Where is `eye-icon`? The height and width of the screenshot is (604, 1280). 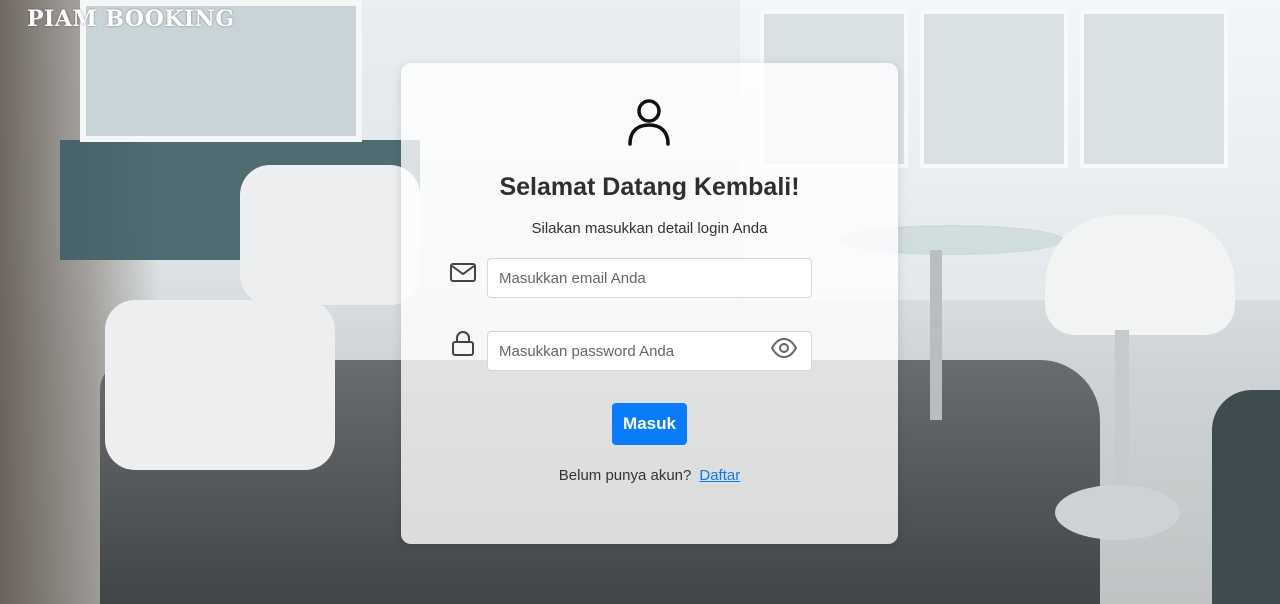
eye-icon is located at coordinates (784, 348).